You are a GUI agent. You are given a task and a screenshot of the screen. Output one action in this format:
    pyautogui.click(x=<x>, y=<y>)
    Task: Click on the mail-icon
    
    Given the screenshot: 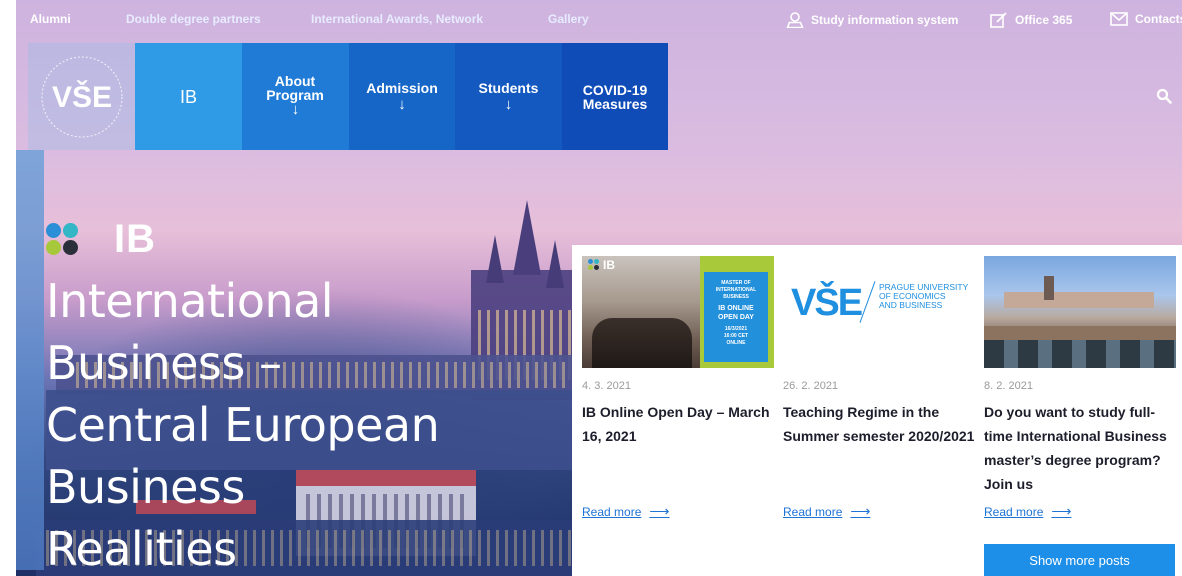 What is the action you would take?
    pyautogui.click(x=1119, y=19)
    